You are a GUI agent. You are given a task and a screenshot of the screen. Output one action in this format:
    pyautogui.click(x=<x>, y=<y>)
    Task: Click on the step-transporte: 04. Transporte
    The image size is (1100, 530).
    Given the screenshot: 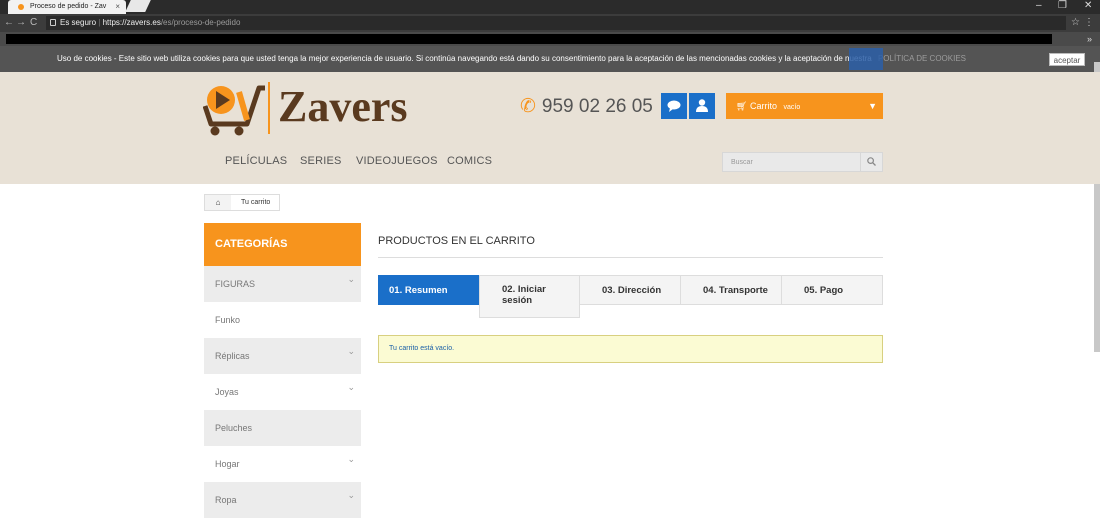 What is the action you would take?
    pyautogui.click(x=731, y=290)
    